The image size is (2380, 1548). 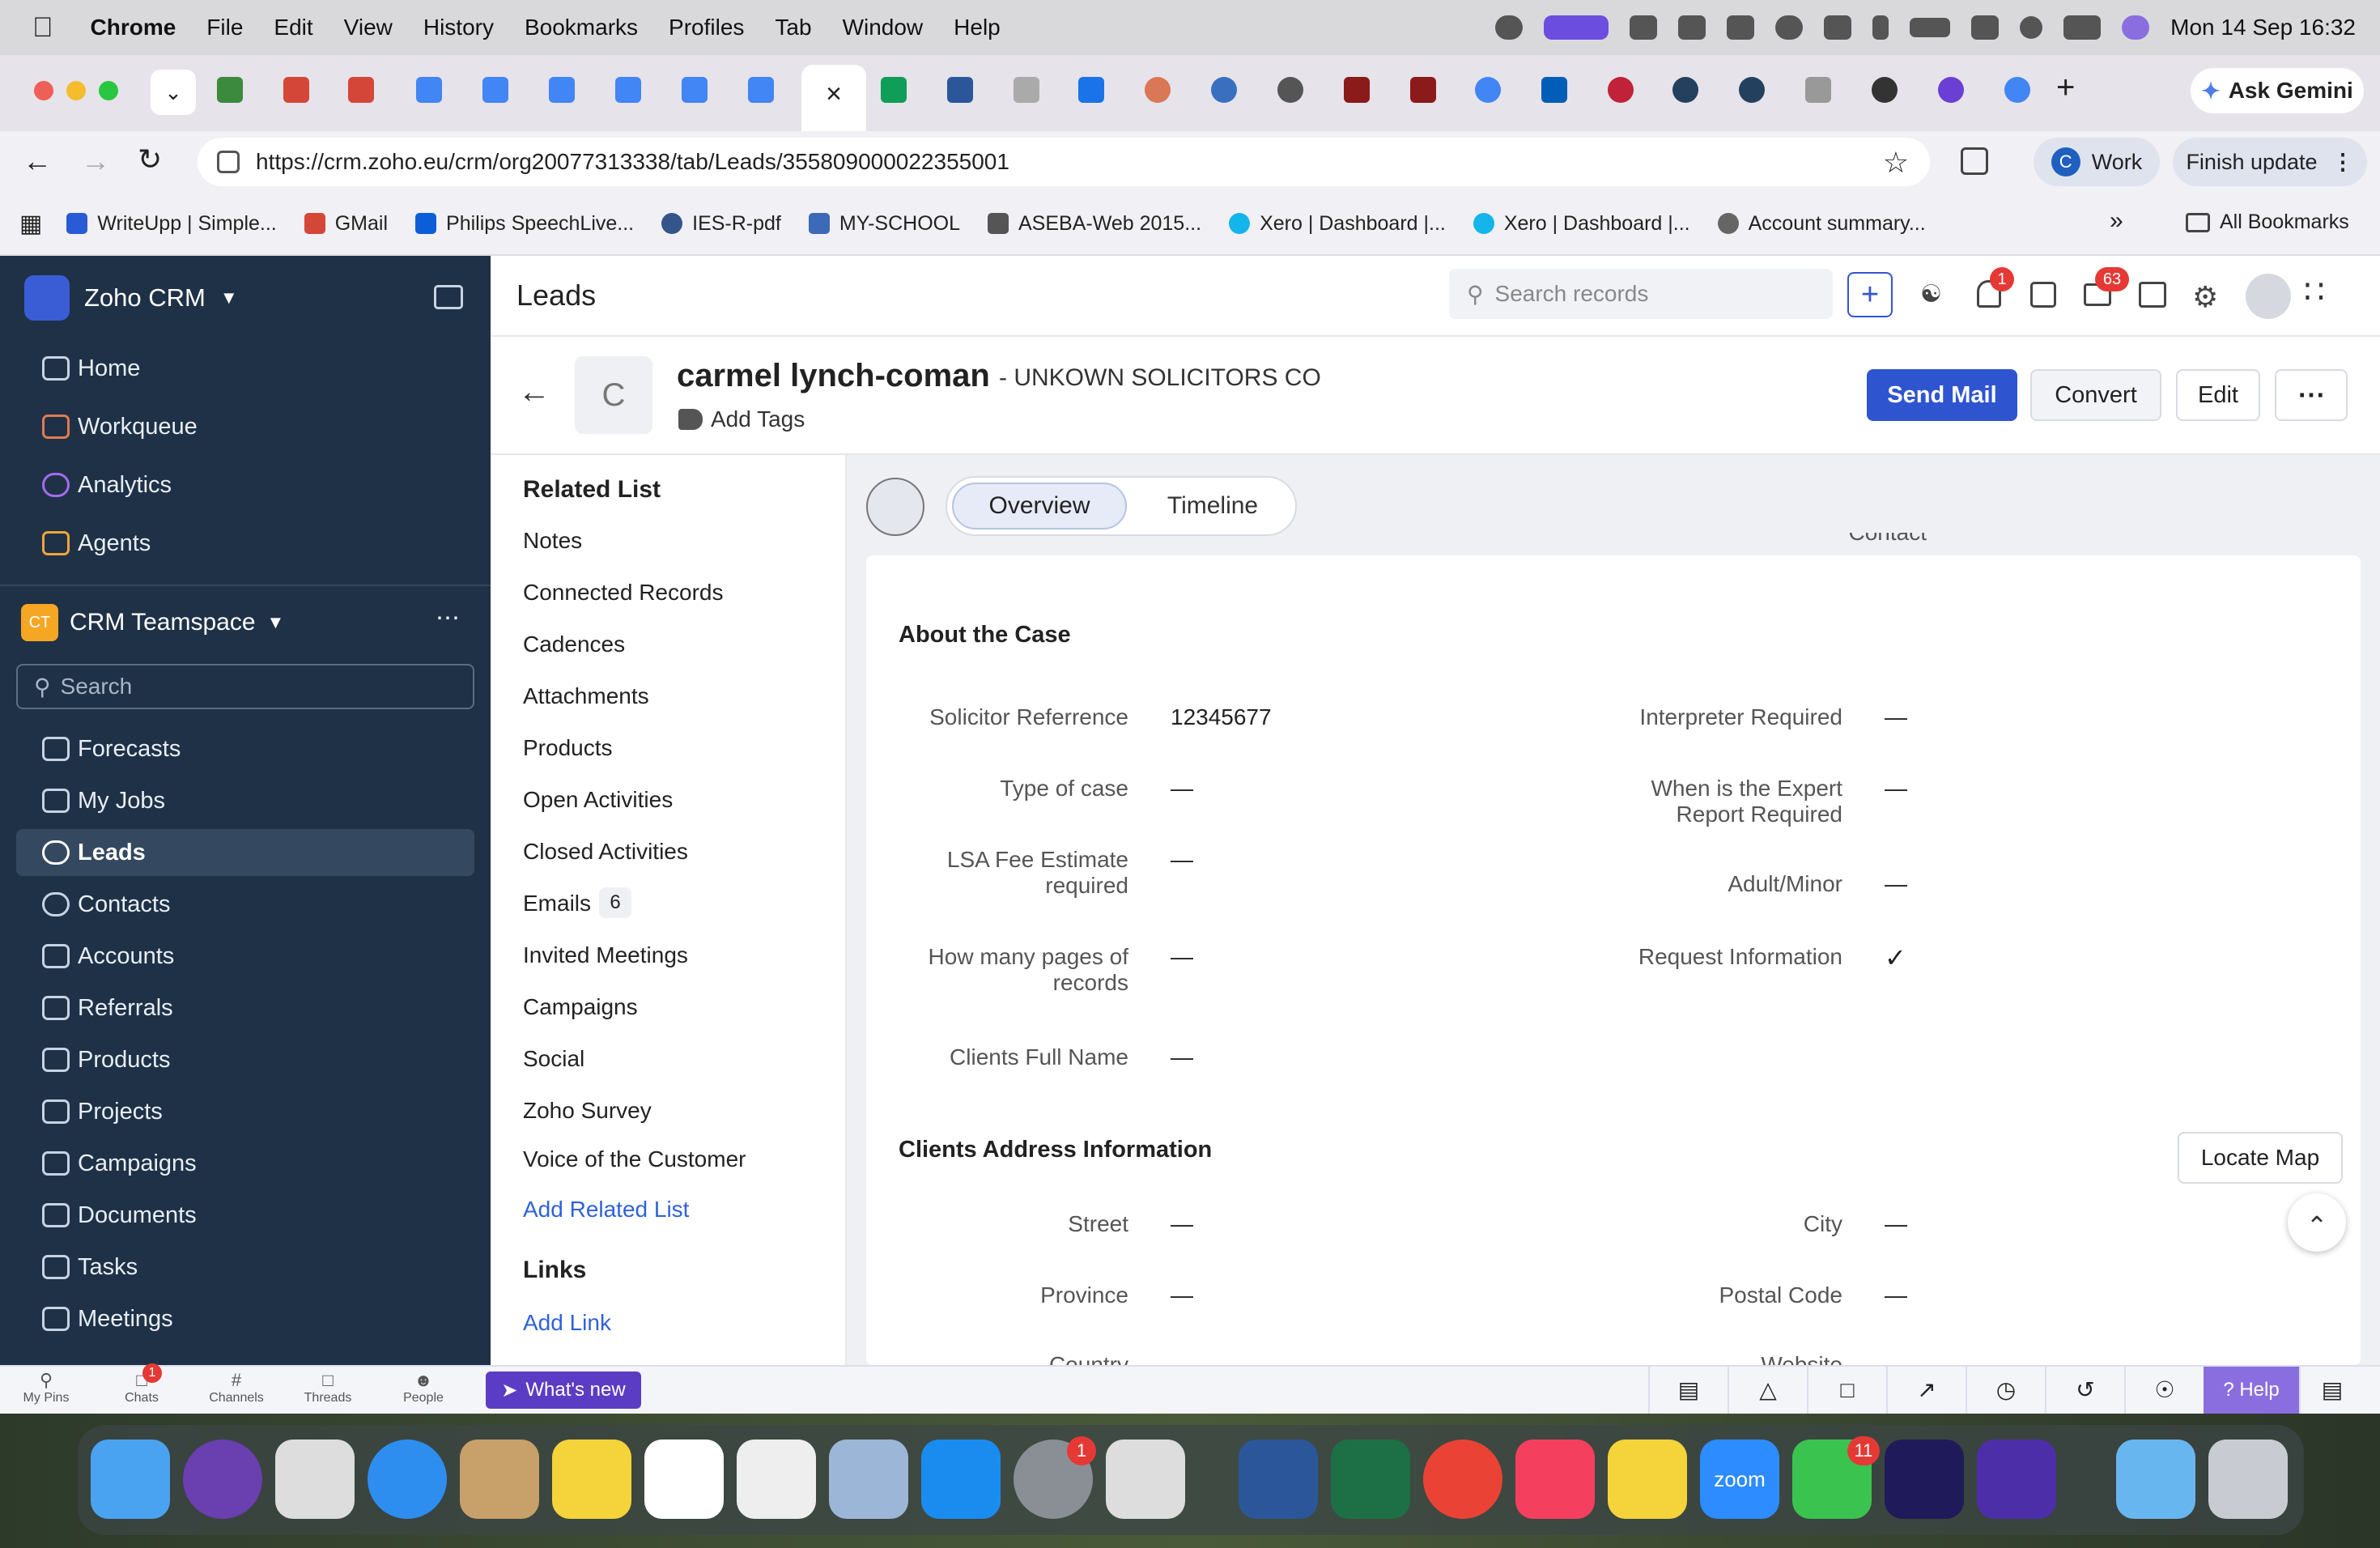 I want to click on related-item-invited-meetings: Invited Meetings, so click(x=605, y=955).